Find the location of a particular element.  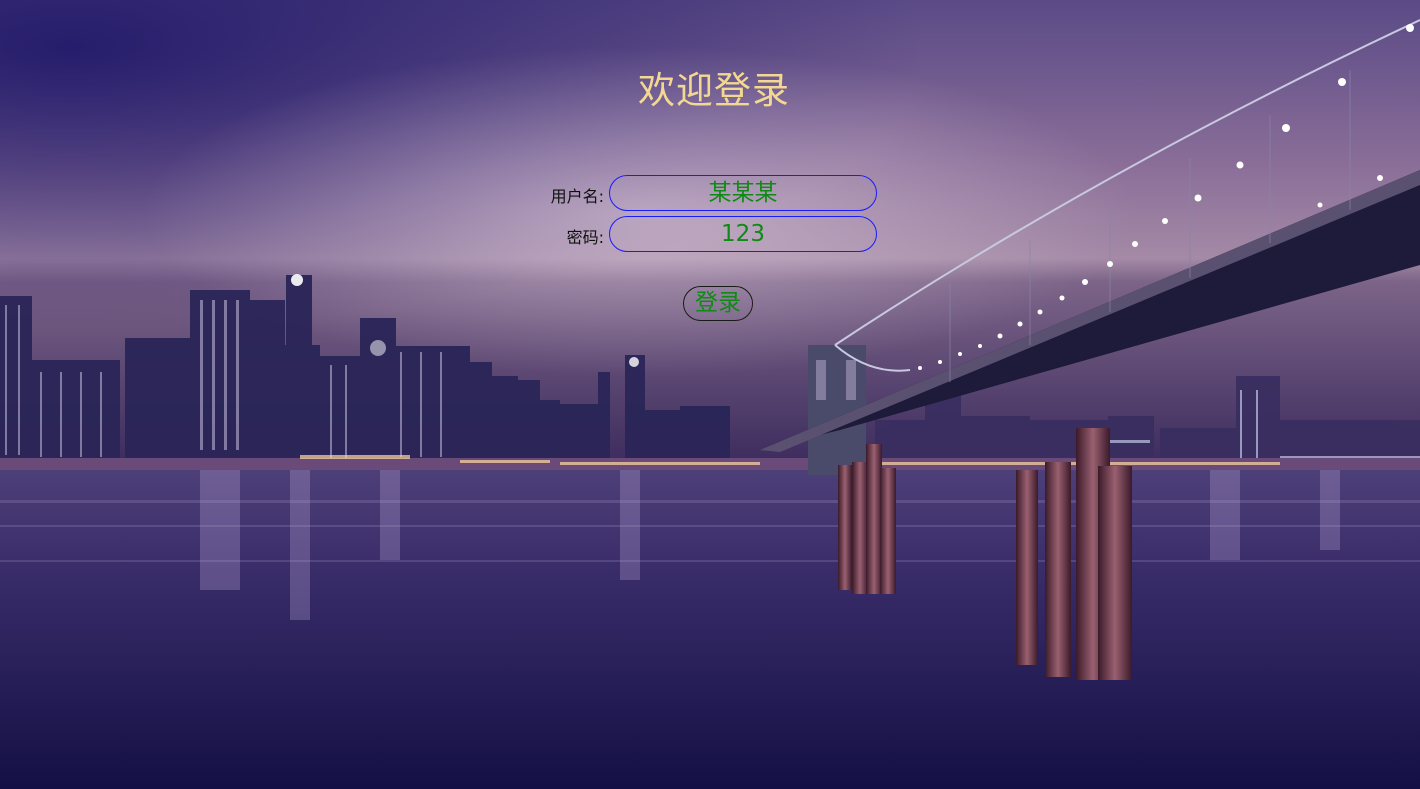

username-row: 用户名: is located at coordinates (690, 193).